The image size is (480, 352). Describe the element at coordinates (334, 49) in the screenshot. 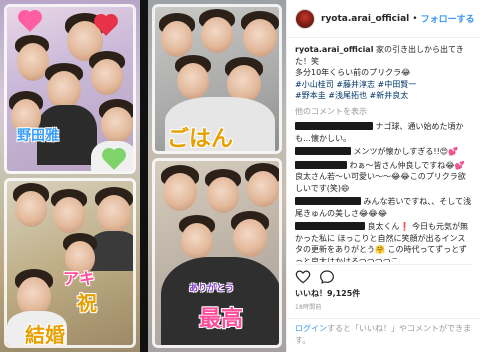

I see `caption-username: ryota.arai_official` at that location.